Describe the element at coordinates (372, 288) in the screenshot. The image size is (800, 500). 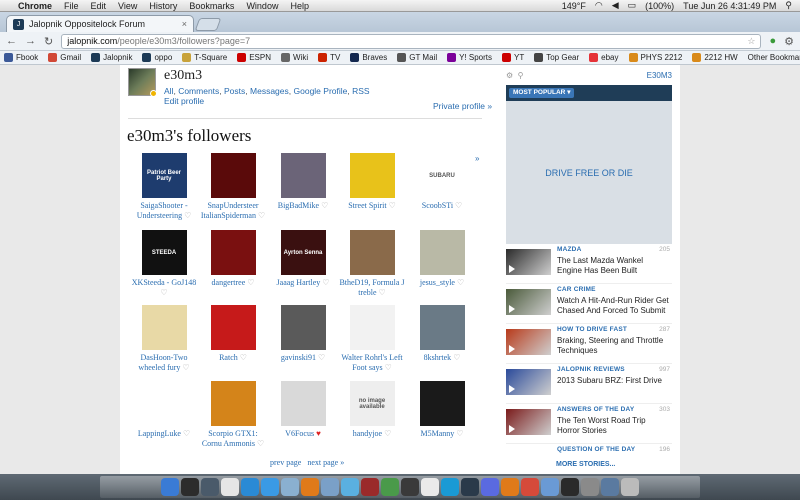
I see `follower-name-link: BtheD19, Formula J treble ♡` at that location.